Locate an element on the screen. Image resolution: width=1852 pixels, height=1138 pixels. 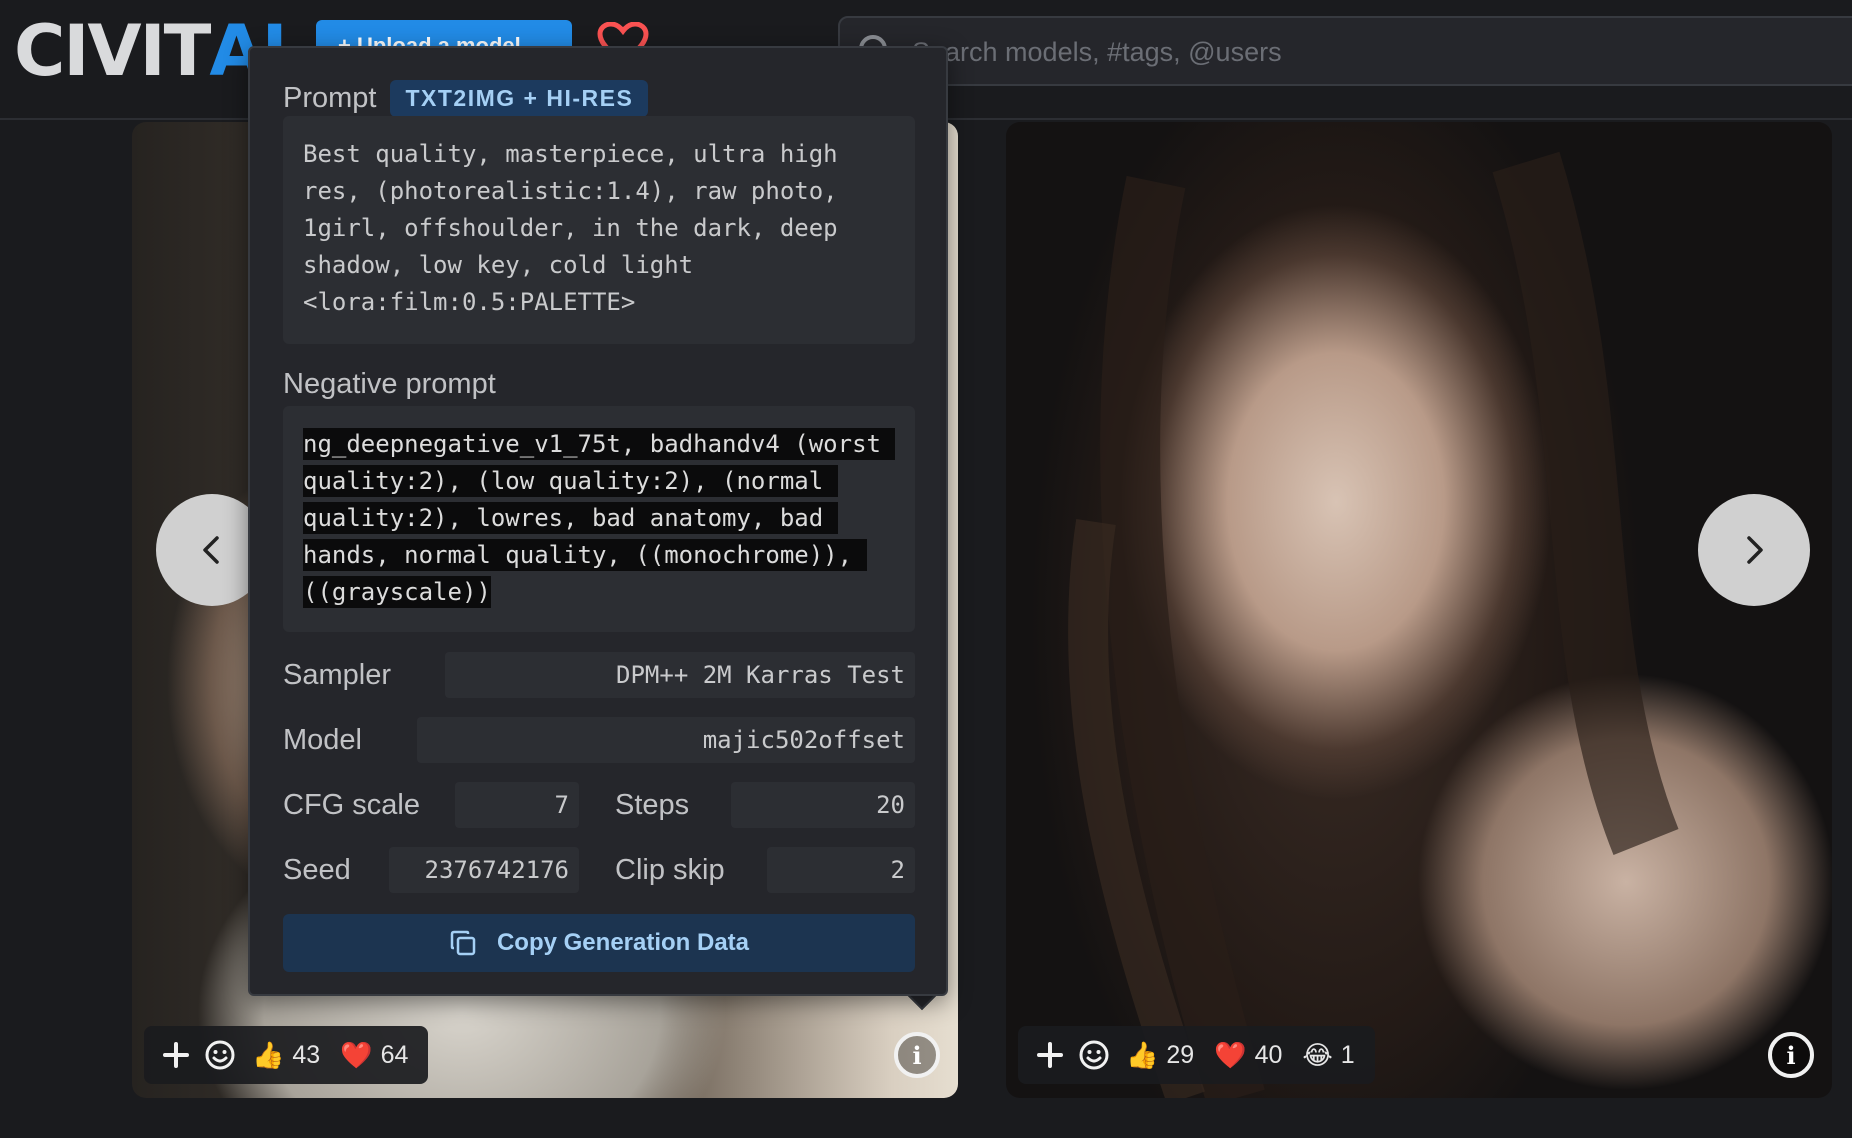
prompt-header: Prompt TXT2IMG + HI-RES is located at coordinates (466, 98).